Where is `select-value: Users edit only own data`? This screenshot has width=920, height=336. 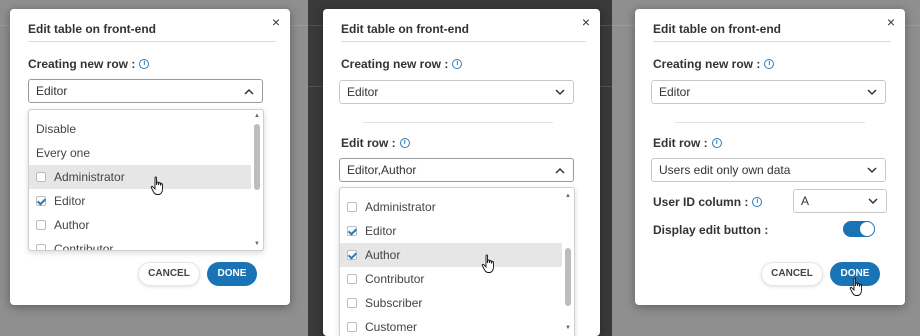
select-value: Users edit only own data is located at coordinates (725, 170).